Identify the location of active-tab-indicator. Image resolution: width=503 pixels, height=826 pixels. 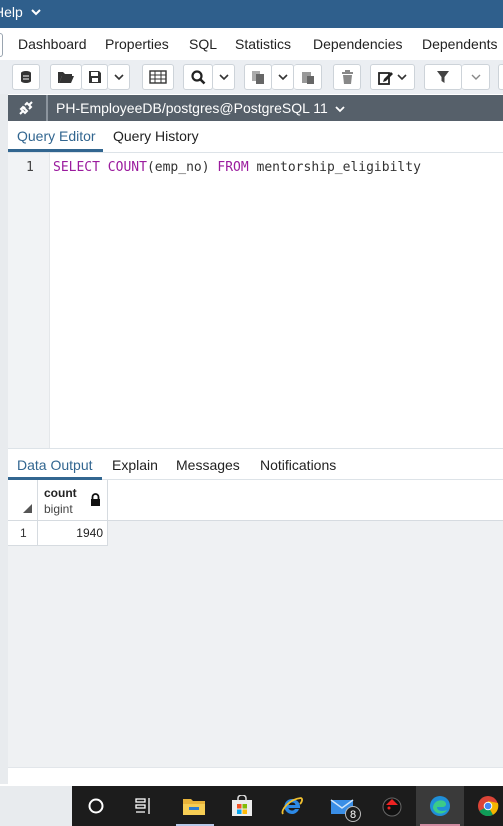
(55, 150).